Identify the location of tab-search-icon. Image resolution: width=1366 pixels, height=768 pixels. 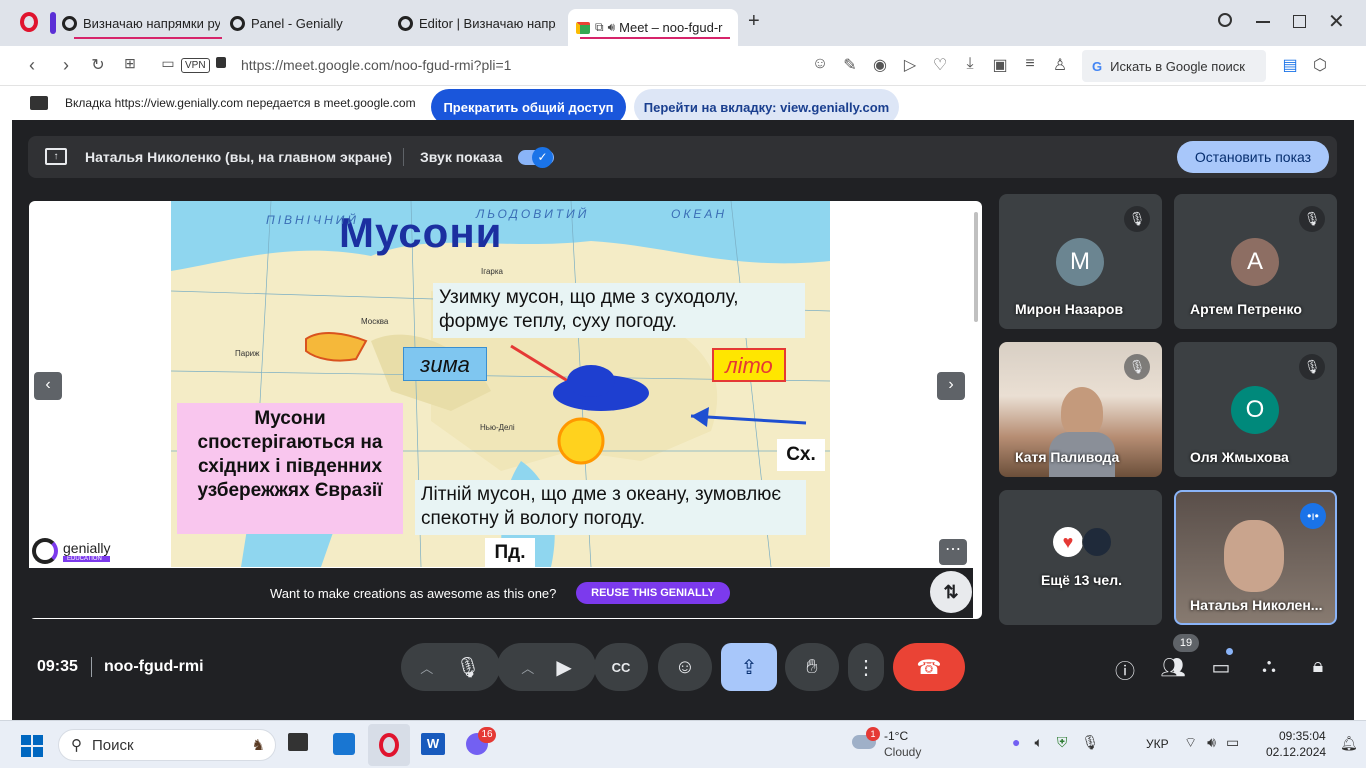
(1225, 20).